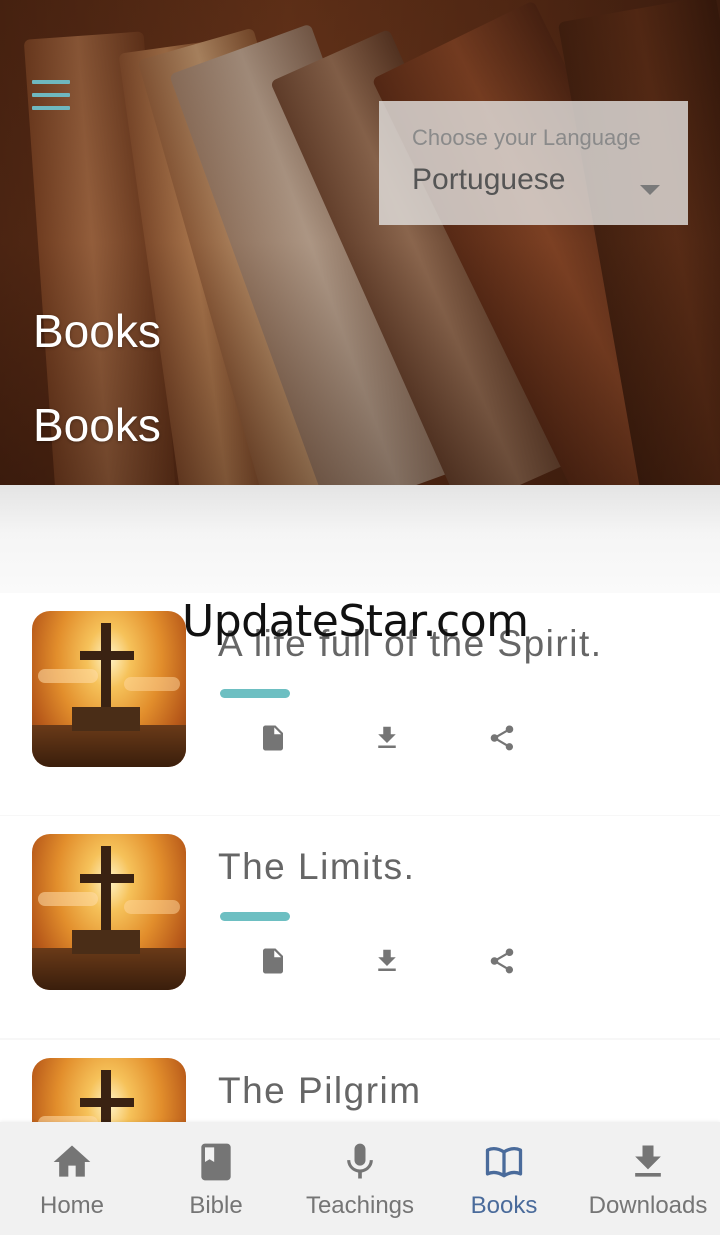 This screenshot has height=1235, width=720. What do you see at coordinates (360, 1162) in the screenshot?
I see `microphone-icon` at bounding box center [360, 1162].